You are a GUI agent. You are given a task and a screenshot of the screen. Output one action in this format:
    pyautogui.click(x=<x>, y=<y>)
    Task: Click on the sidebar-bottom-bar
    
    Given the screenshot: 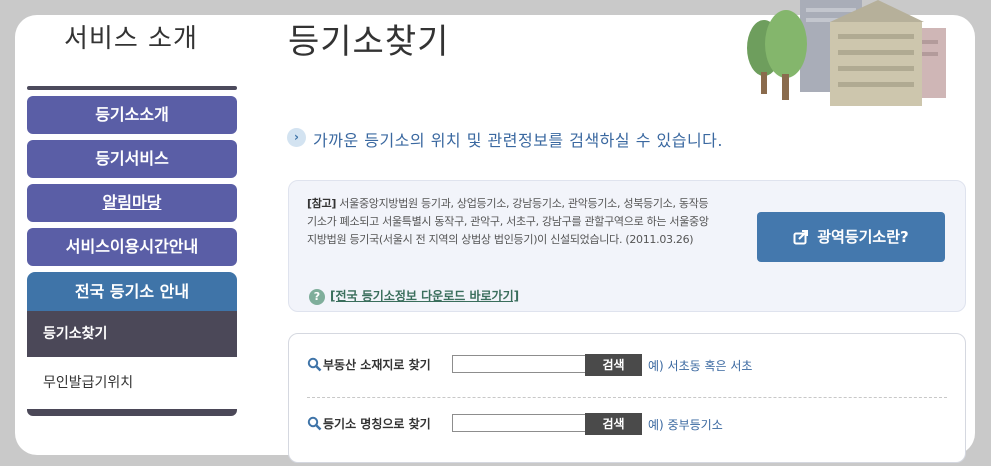 What is the action you would take?
    pyautogui.click(x=132, y=412)
    